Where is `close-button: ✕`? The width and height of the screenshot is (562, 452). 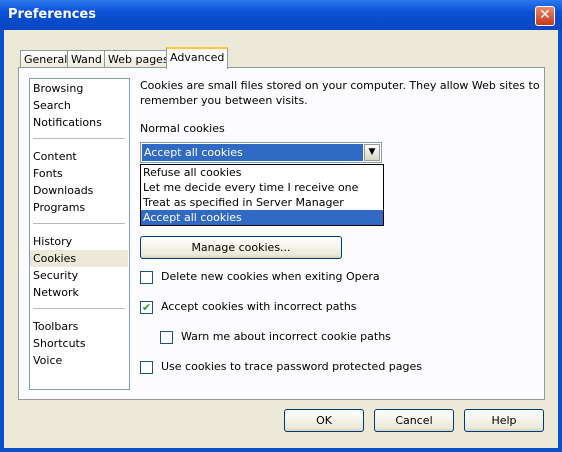
close-button: ✕ is located at coordinates (545, 16).